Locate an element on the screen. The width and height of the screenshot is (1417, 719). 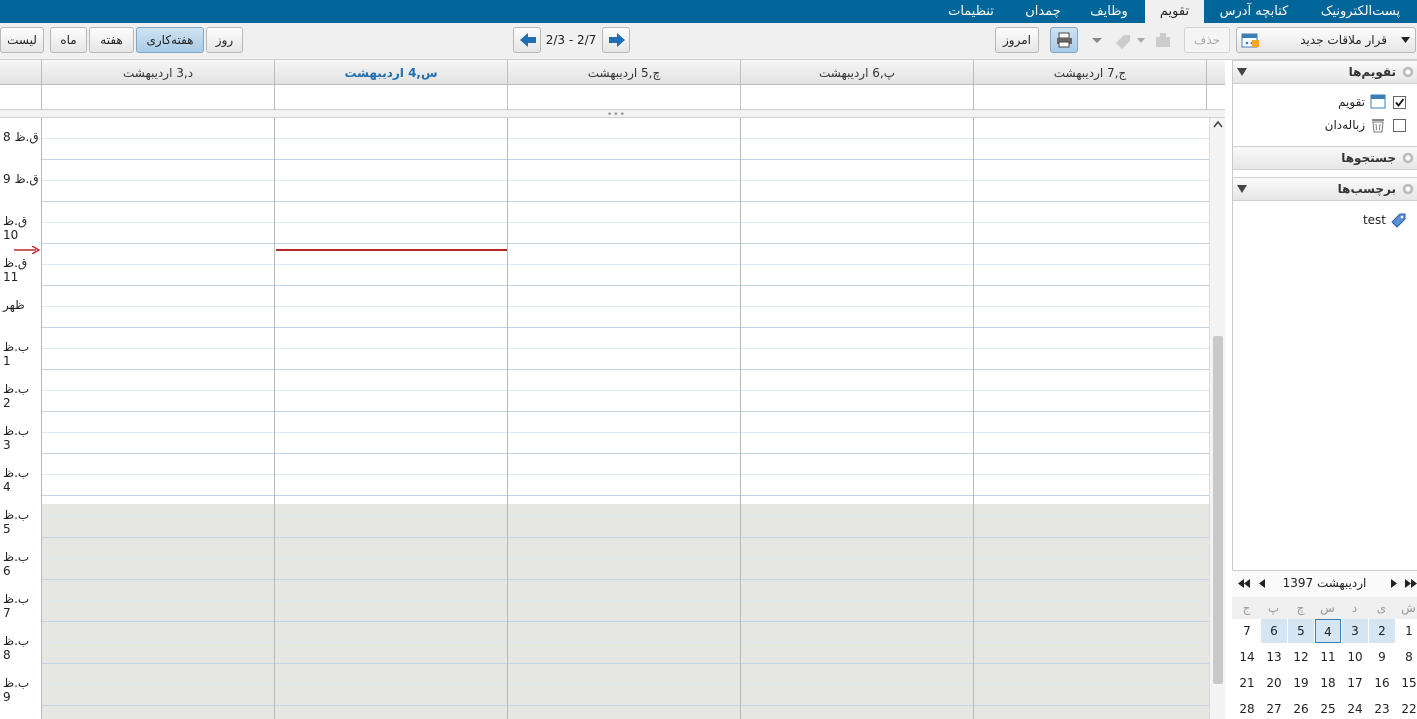
next-year-icon is located at coordinates (1411, 583).